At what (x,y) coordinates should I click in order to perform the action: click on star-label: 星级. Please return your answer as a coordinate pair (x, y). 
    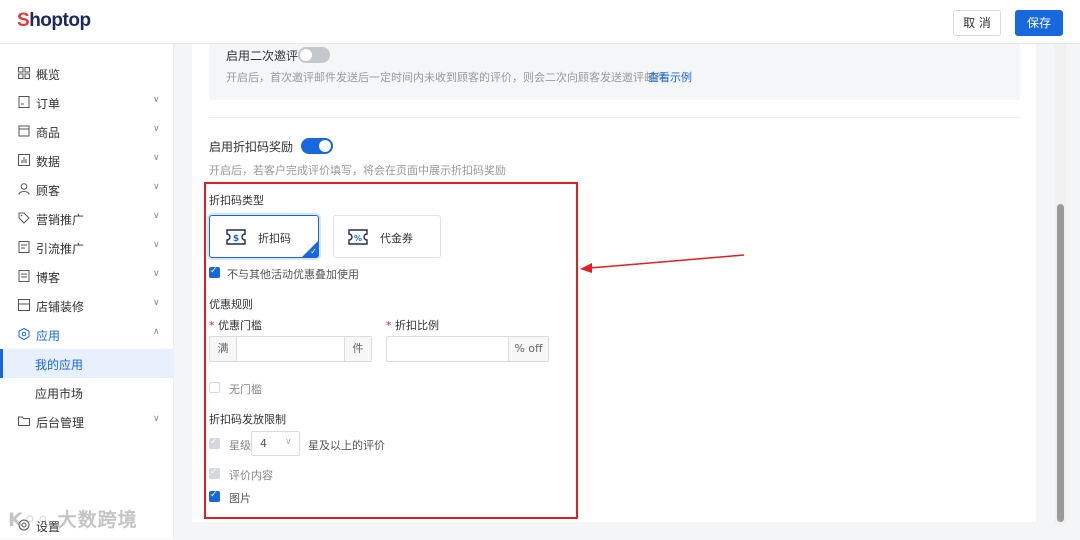
    Looking at the image, I should click on (240, 445).